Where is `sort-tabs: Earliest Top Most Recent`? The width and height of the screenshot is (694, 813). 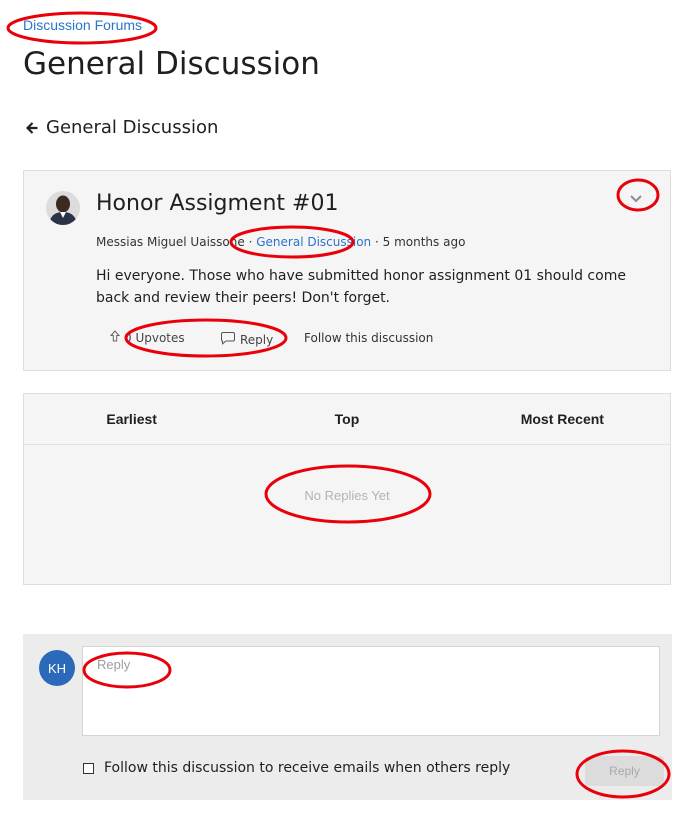 sort-tabs: Earliest Top Most Recent is located at coordinates (347, 419).